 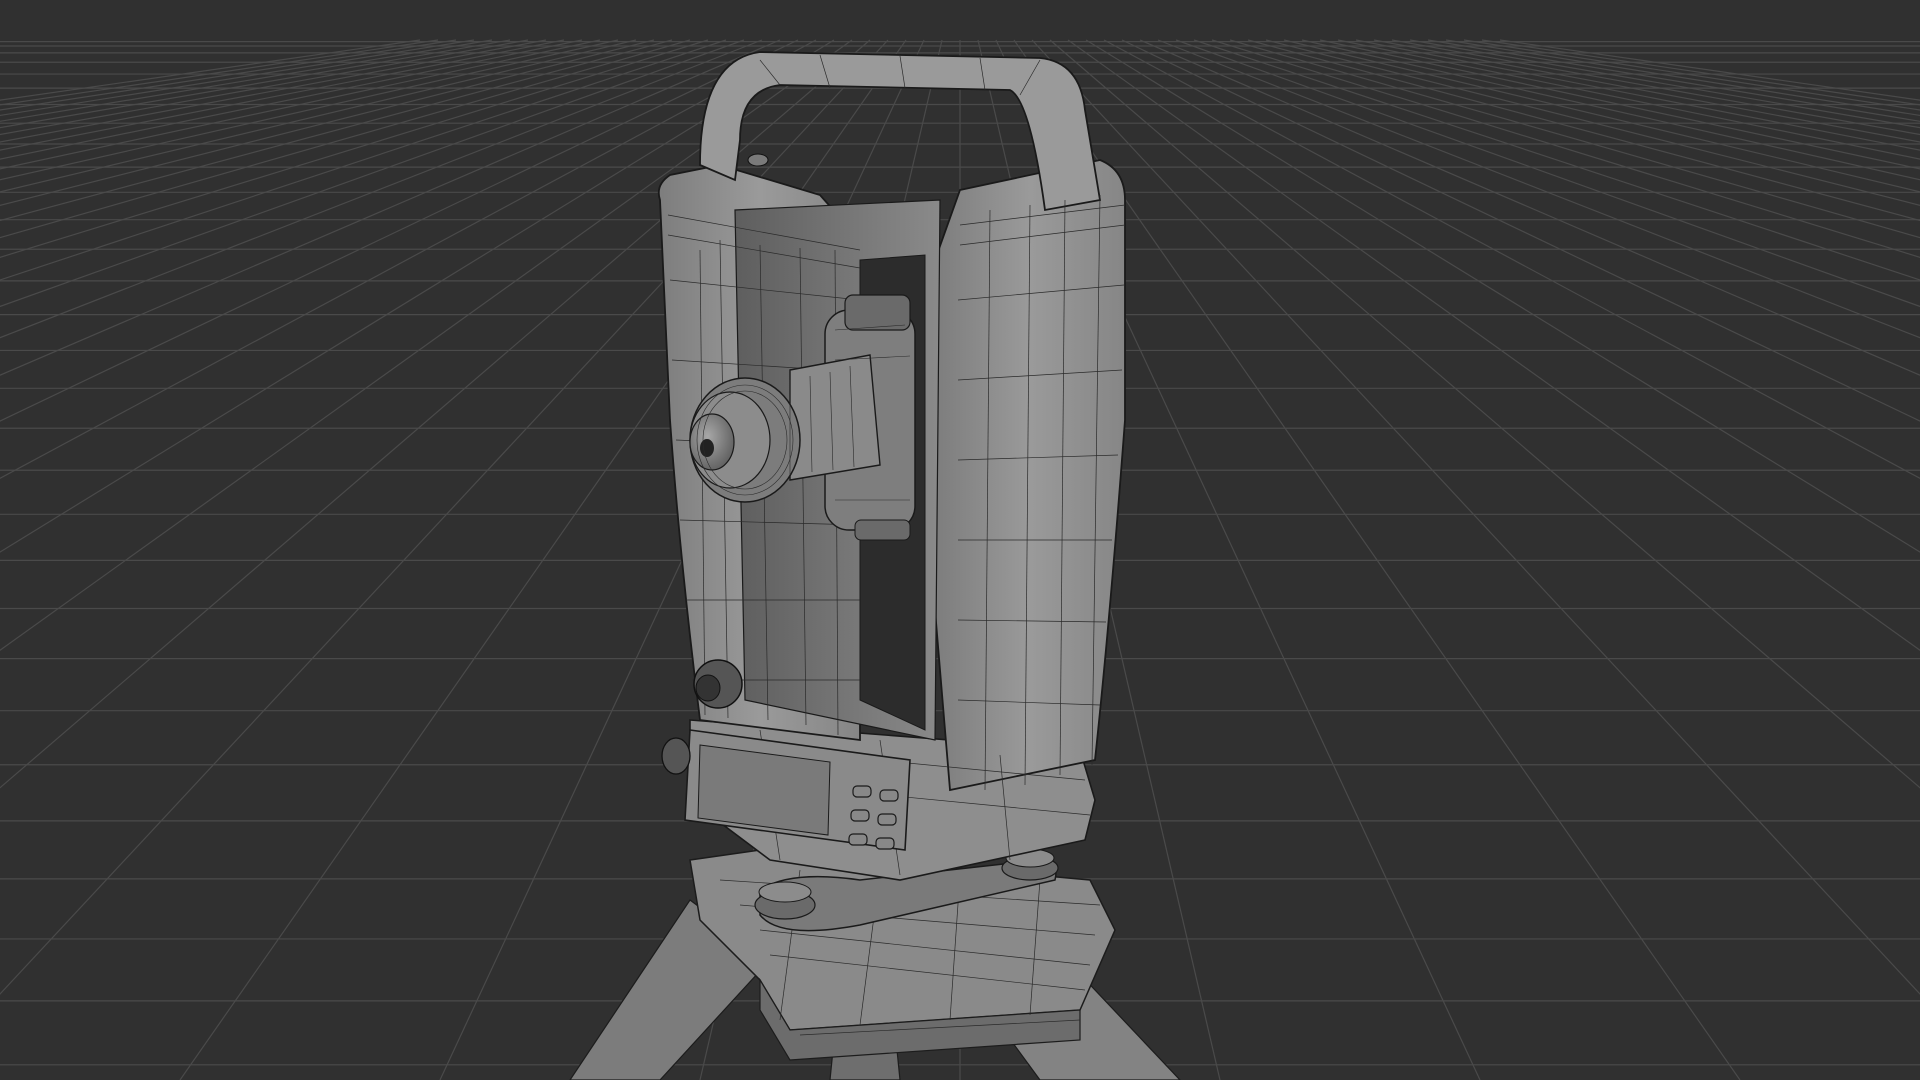 I want to click on top-knob, so click(x=758, y=160).